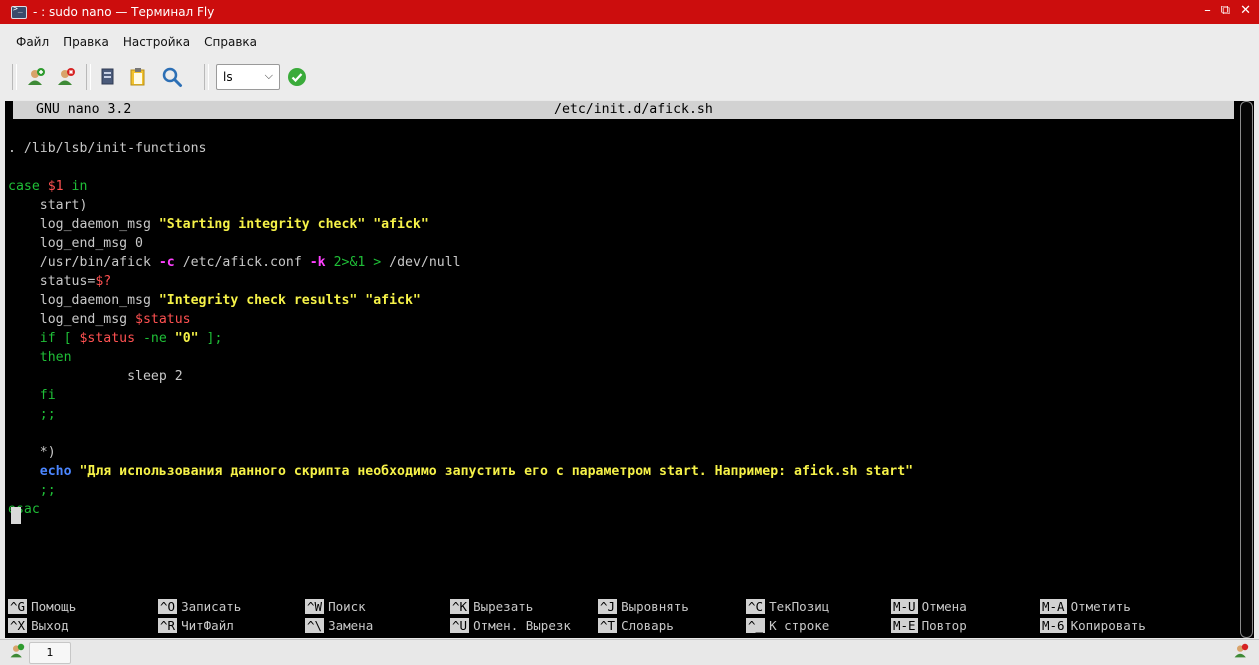 Image resolution: width=1259 pixels, height=665 pixels. Describe the element at coordinates (629, 12) in the screenshot. I see `window-titlebar: - : sudo nano — Терминал Fly – ⧉ ✕` at that location.